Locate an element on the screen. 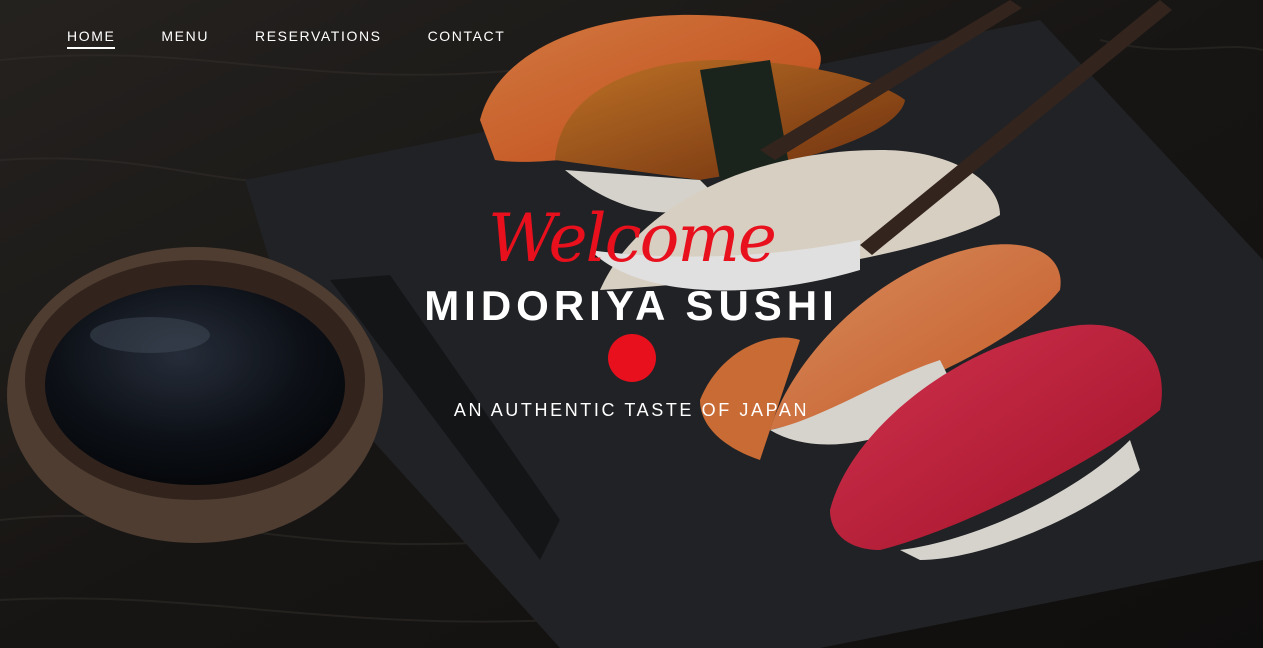 This screenshot has width=1263, height=648. restaurant-title: MIDORIYA SUSHI is located at coordinates (631, 305).